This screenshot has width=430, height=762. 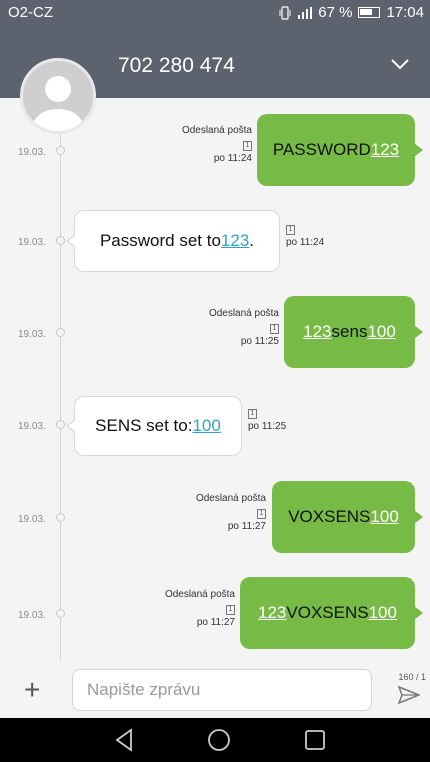 What do you see at coordinates (267, 420) in the screenshot?
I see `message-meta: 1 po 11:25` at bounding box center [267, 420].